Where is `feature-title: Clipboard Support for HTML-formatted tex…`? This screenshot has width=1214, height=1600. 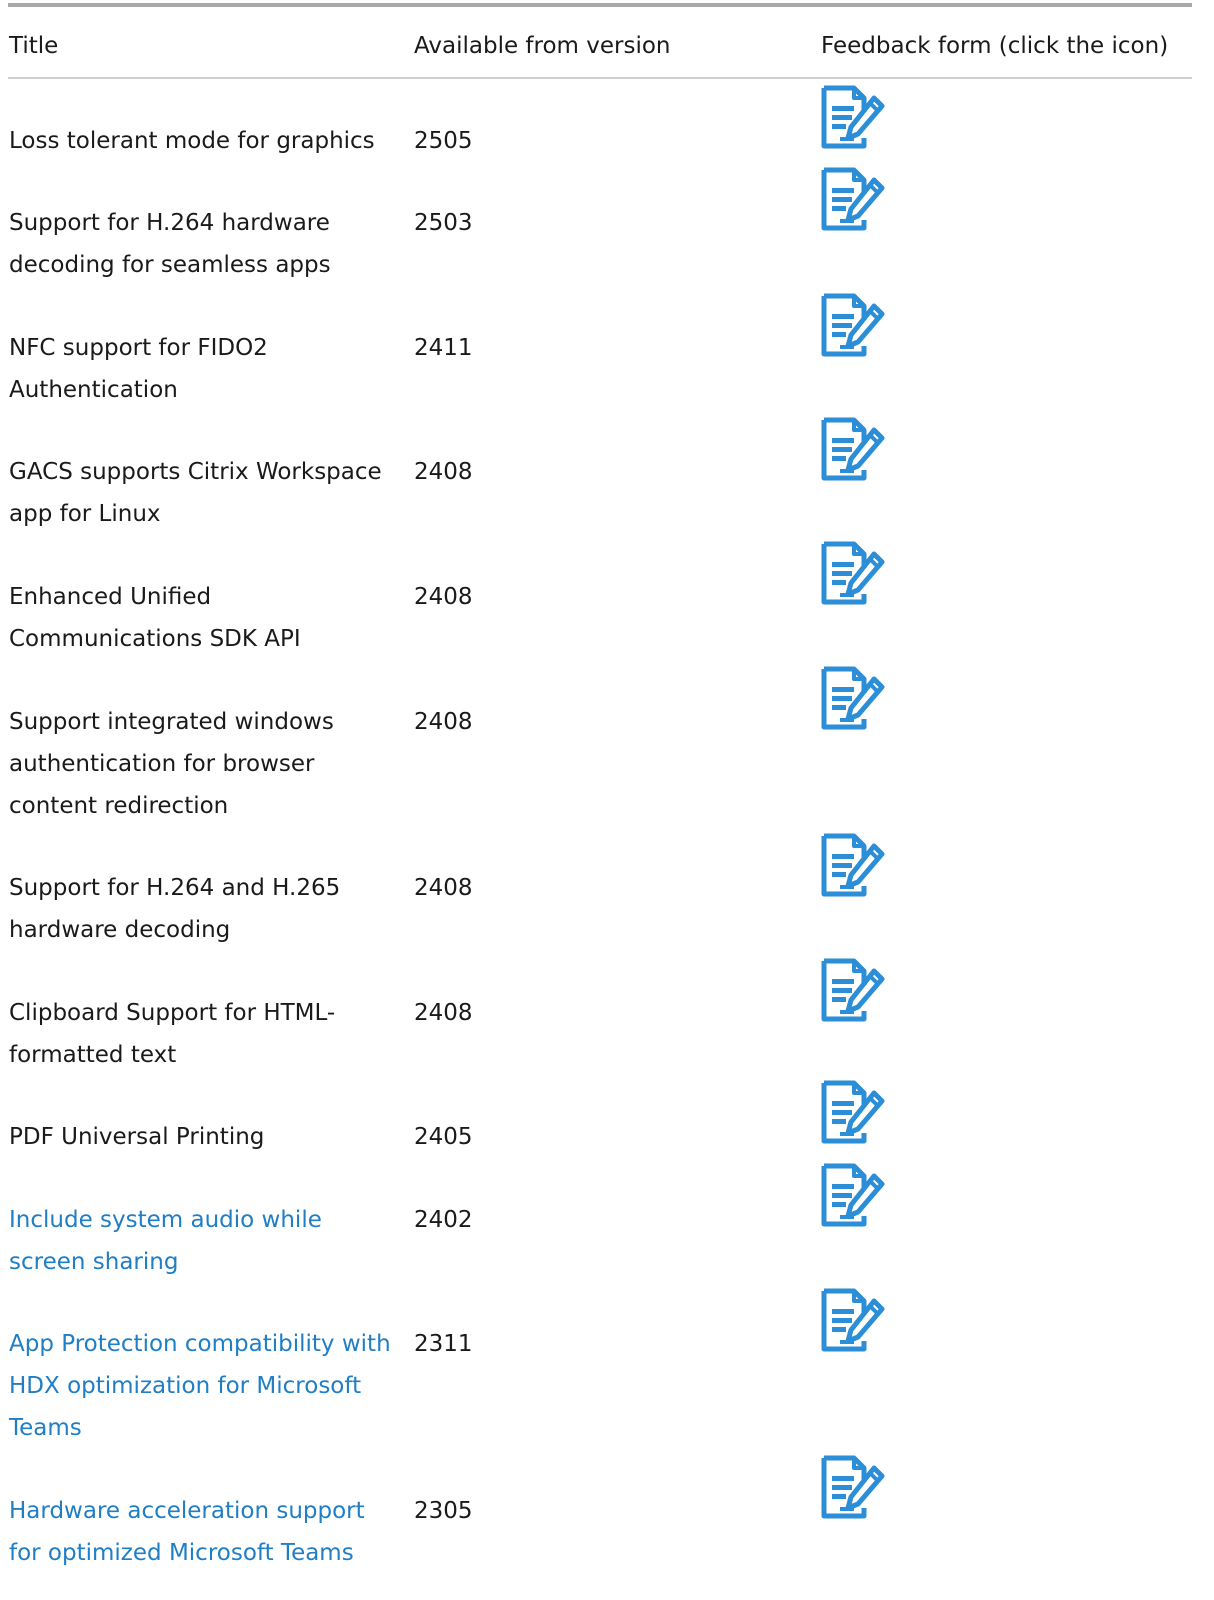 feature-title: Clipboard Support for HTML-formatted tex… is located at coordinates (172, 1034).